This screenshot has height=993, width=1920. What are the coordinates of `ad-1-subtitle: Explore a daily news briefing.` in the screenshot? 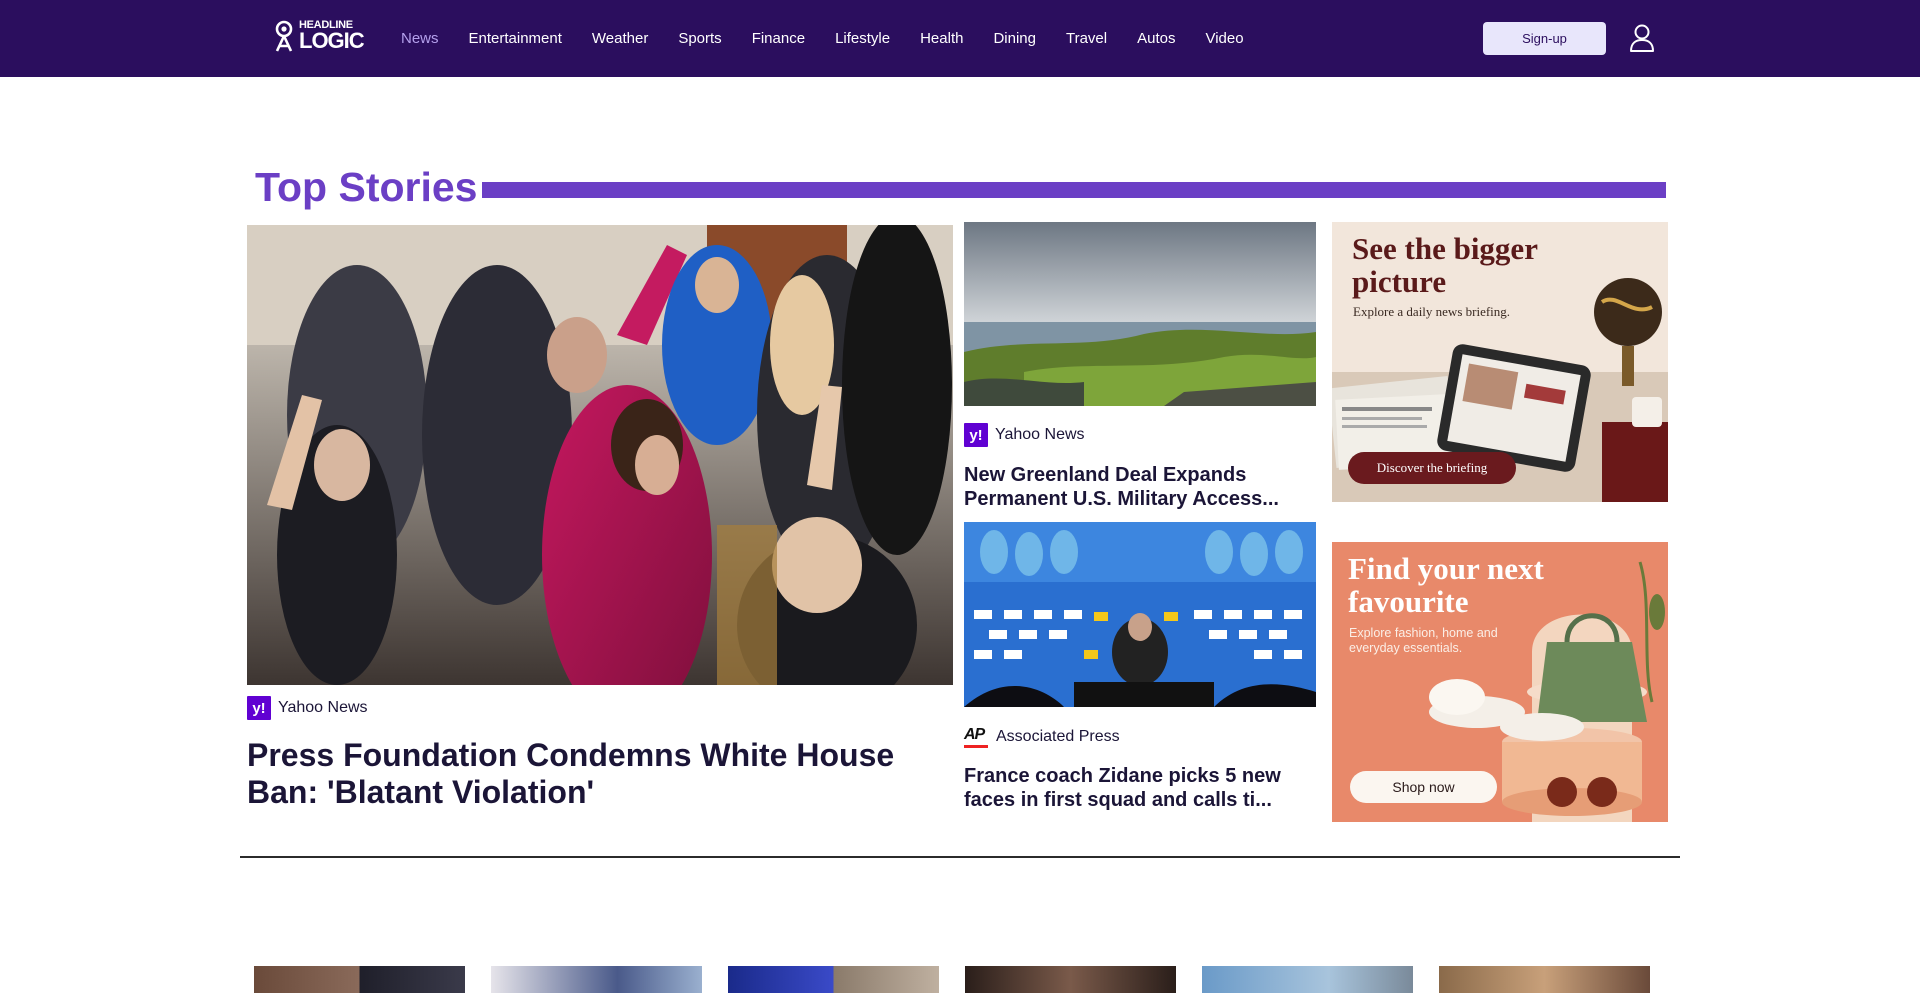 It's located at (1432, 311).